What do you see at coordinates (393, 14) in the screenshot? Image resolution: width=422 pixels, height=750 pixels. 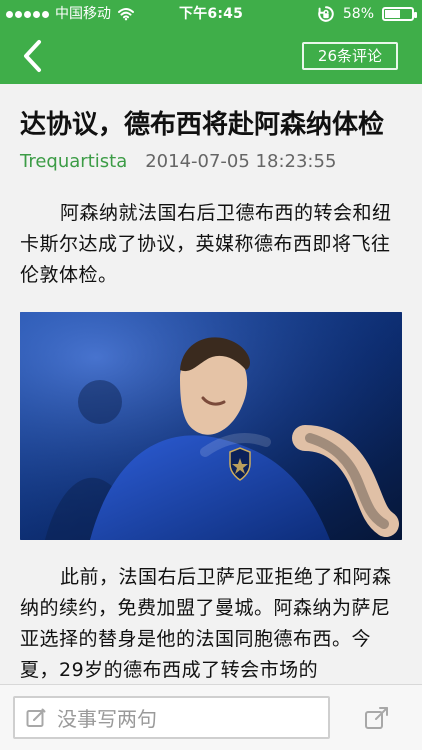 I see `battery-level-fill` at bounding box center [393, 14].